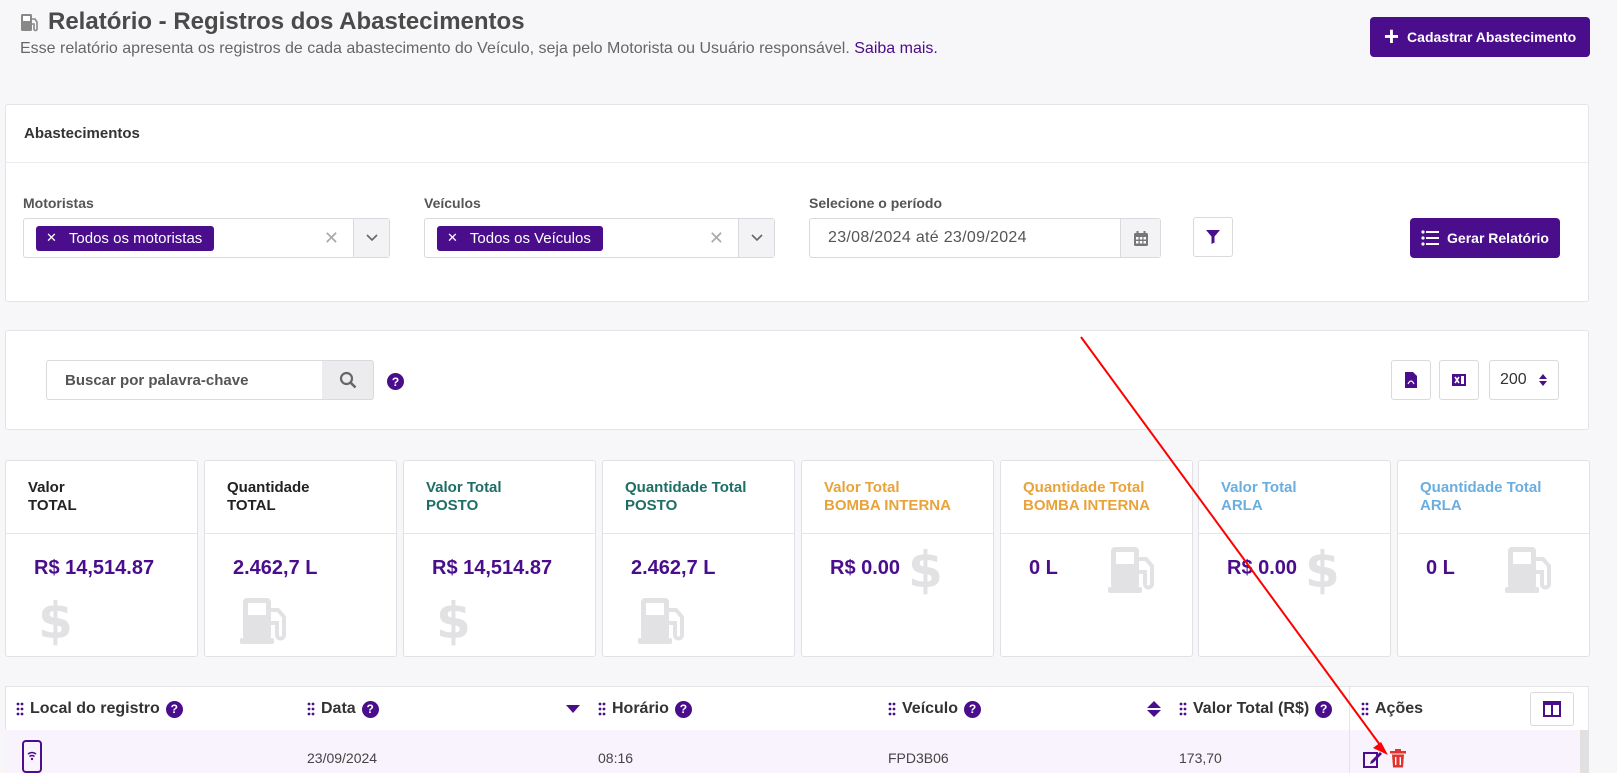 This screenshot has height=773, width=1617. What do you see at coordinates (1262, 568) in the screenshot?
I see `stat-value: R$ 0.00` at bounding box center [1262, 568].